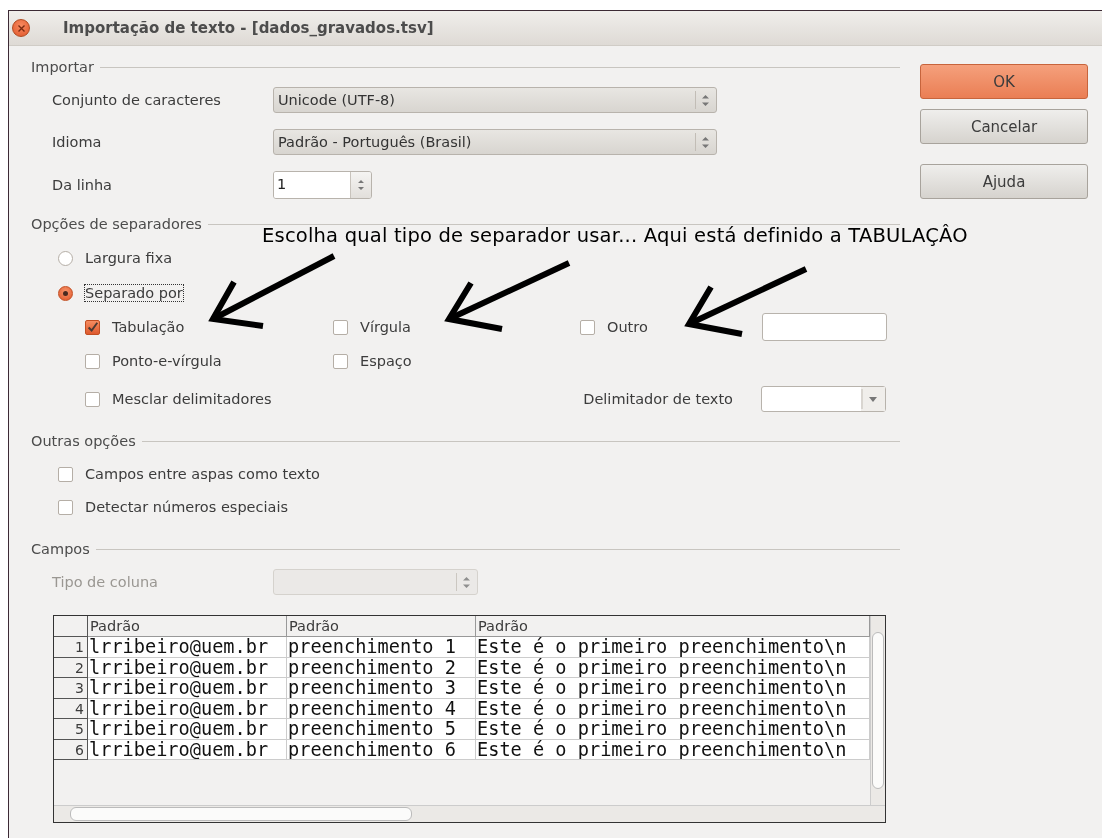 The height and width of the screenshot is (838, 1102). I want to click on table-cell: preenchimento 3, so click(381, 688).